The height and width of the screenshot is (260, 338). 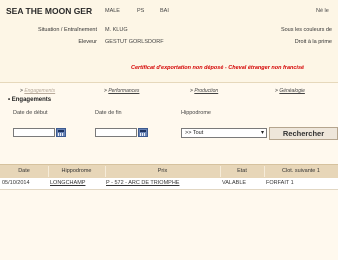 I want to click on tab-production: > Production, so click(x=204, y=91).